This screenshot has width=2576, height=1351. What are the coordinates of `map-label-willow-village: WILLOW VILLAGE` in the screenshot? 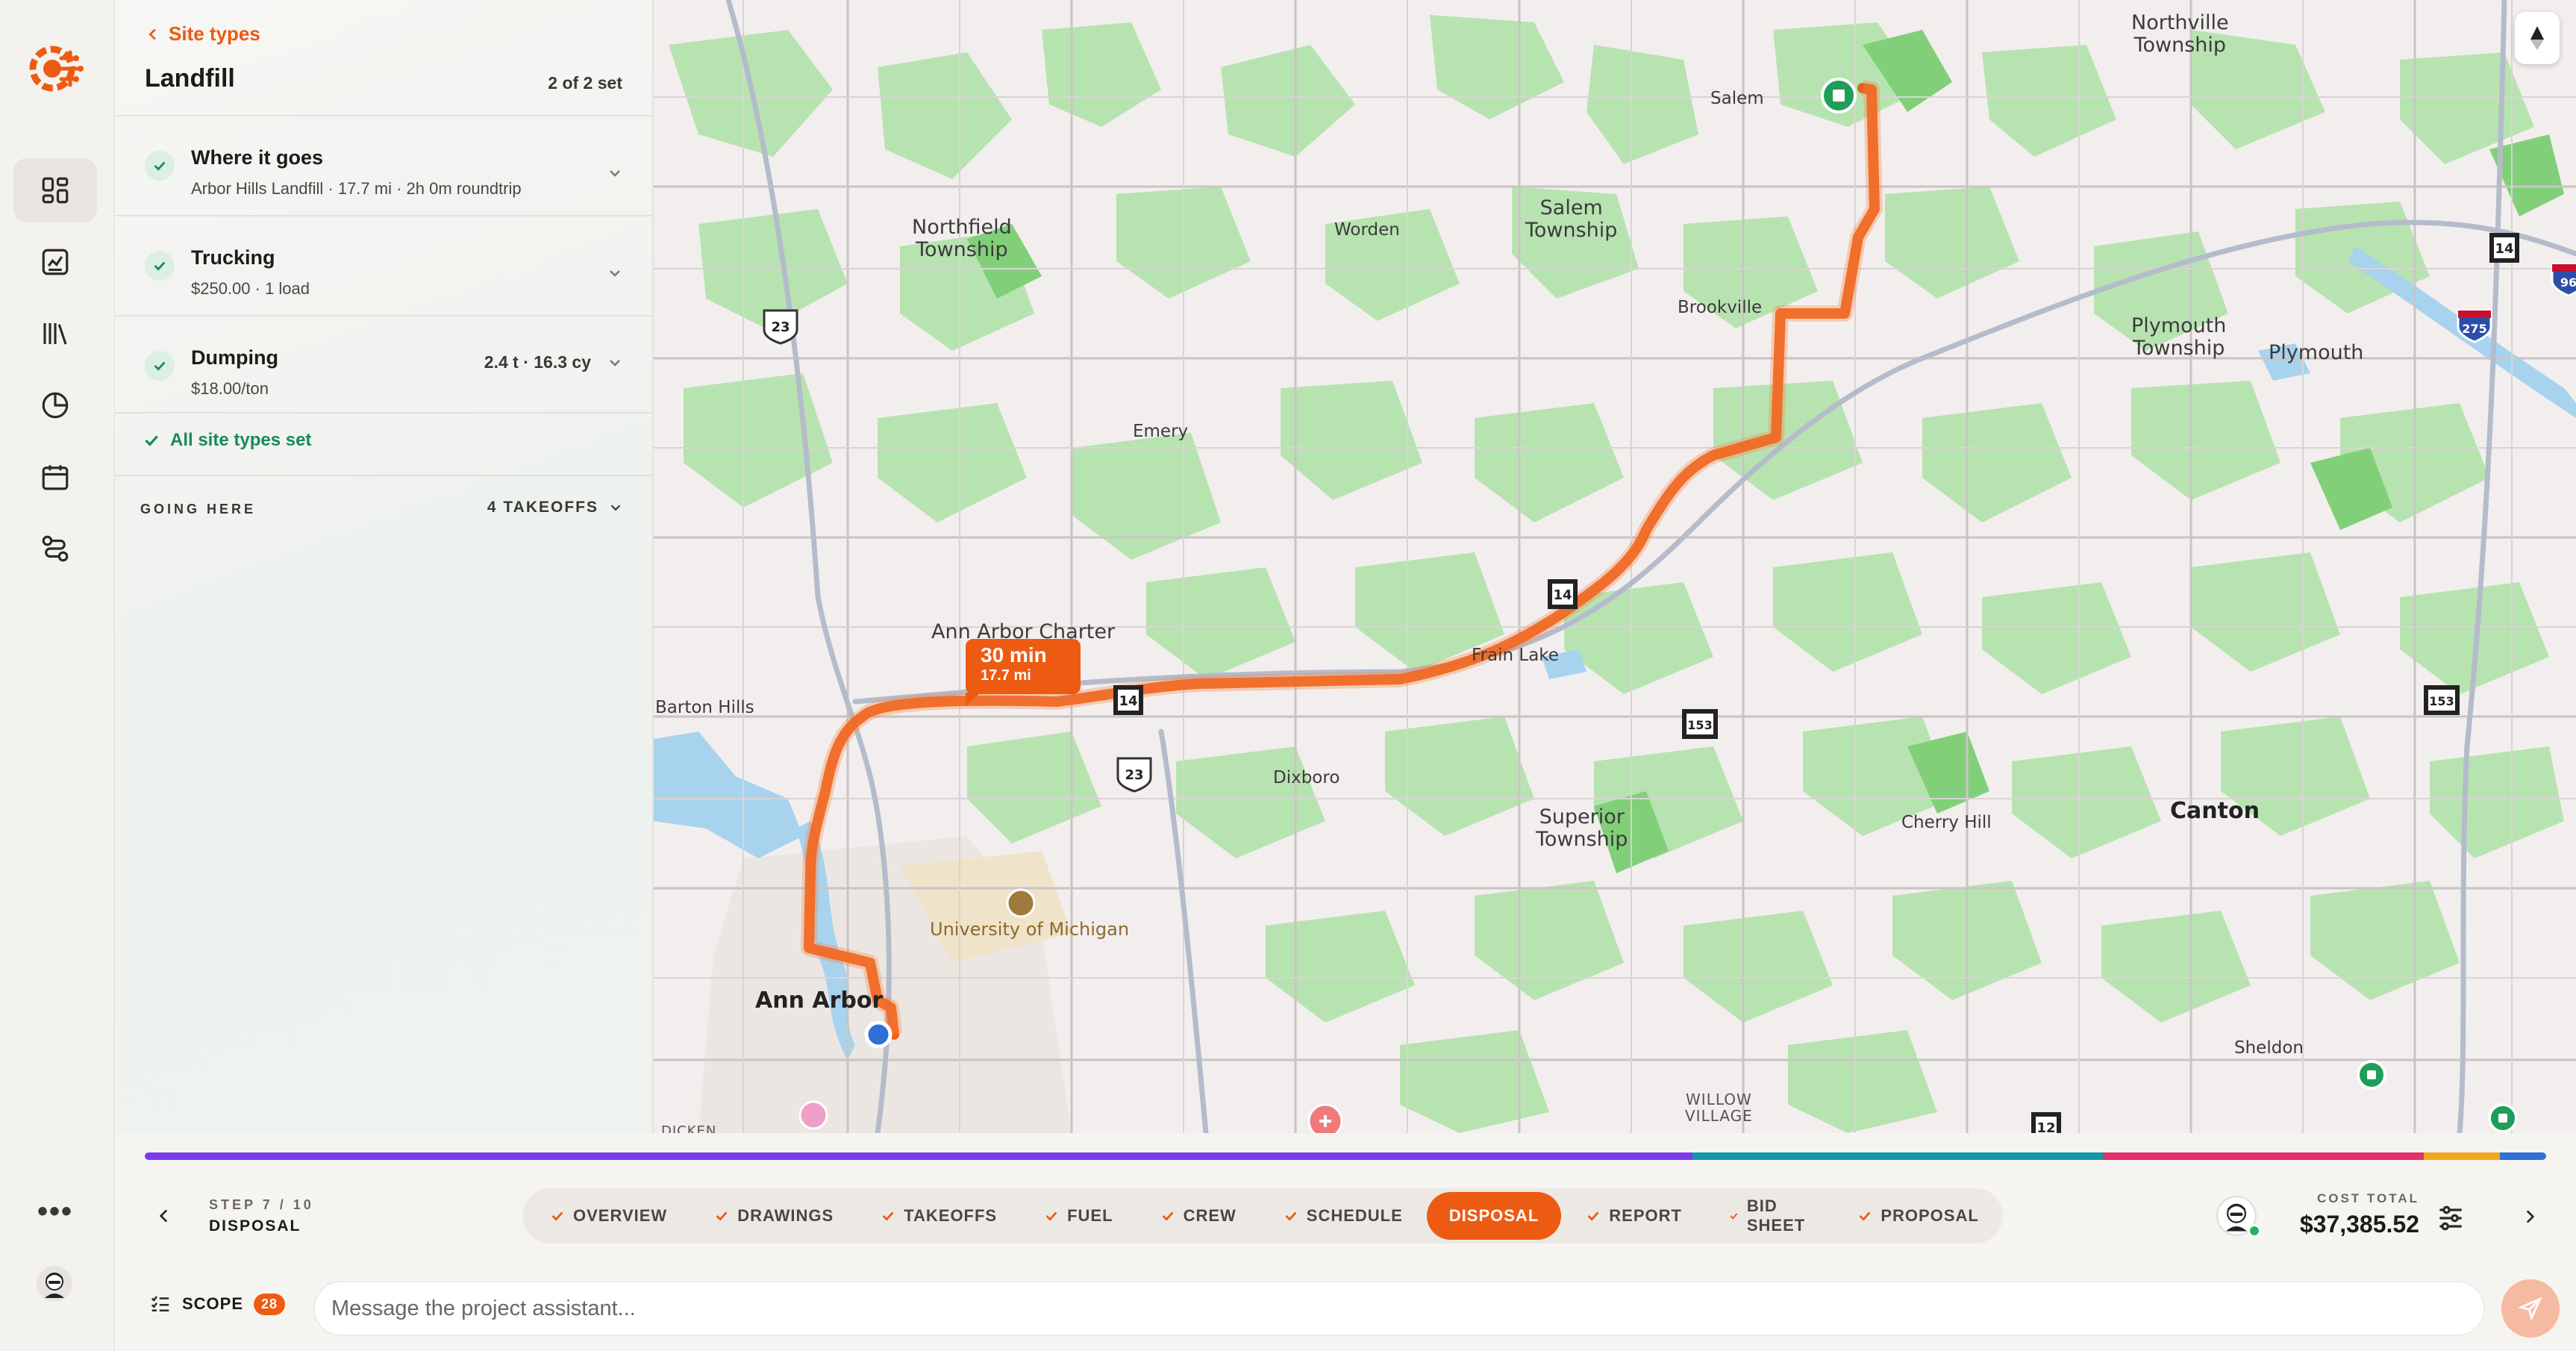 It's located at (1719, 1108).